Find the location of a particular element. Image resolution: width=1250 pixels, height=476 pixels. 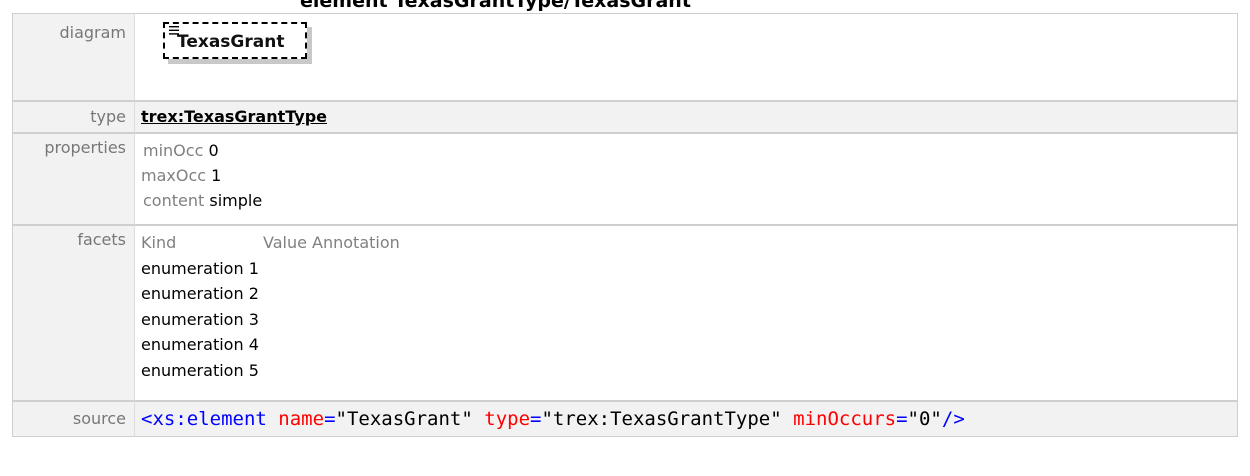

facet-value: 4 is located at coordinates (253, 344).